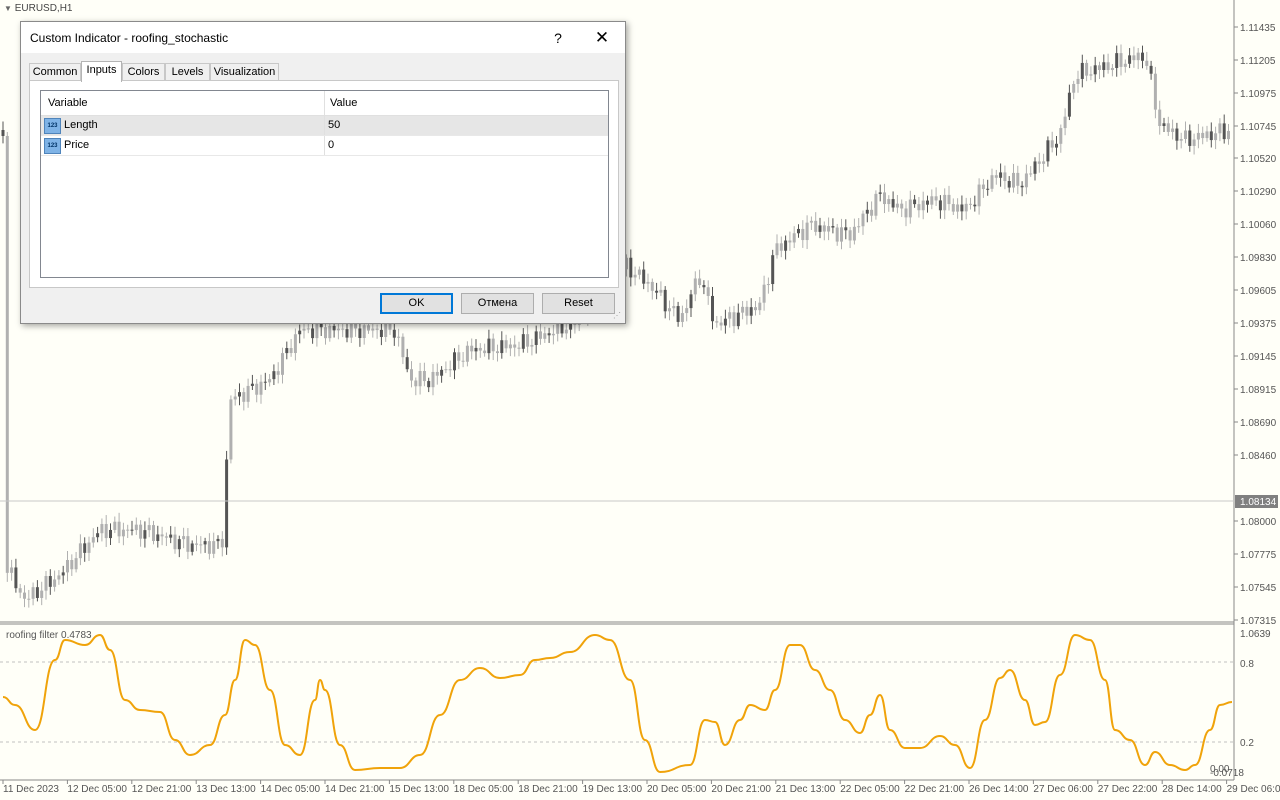  What do you see at coordinates (101, 71) in the screenshot?
I see `tab-inputs: Inputs` at bounding box center [101, 71].